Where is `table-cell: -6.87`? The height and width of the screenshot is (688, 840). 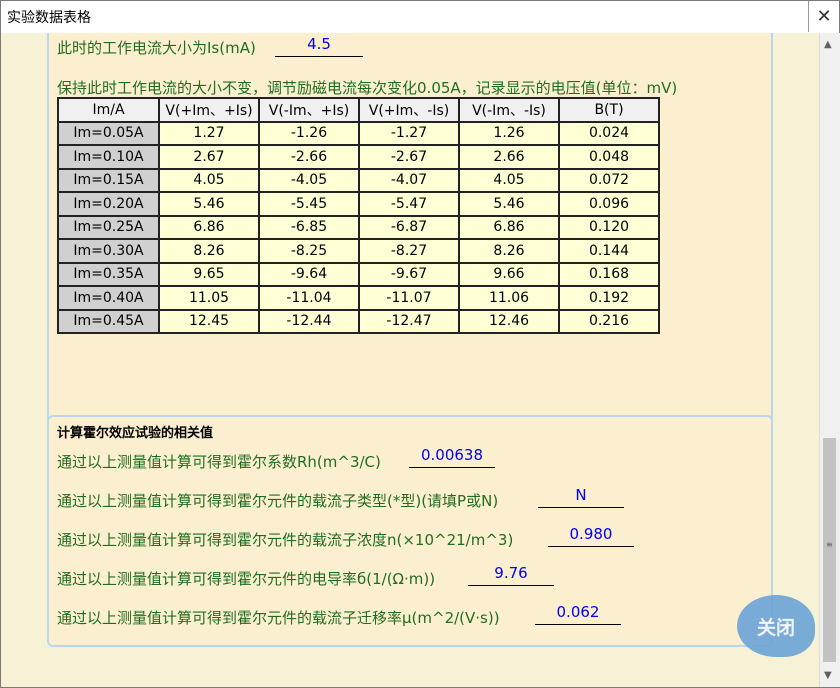
table-cell: -6.87 is located at coordinates (409, 227).